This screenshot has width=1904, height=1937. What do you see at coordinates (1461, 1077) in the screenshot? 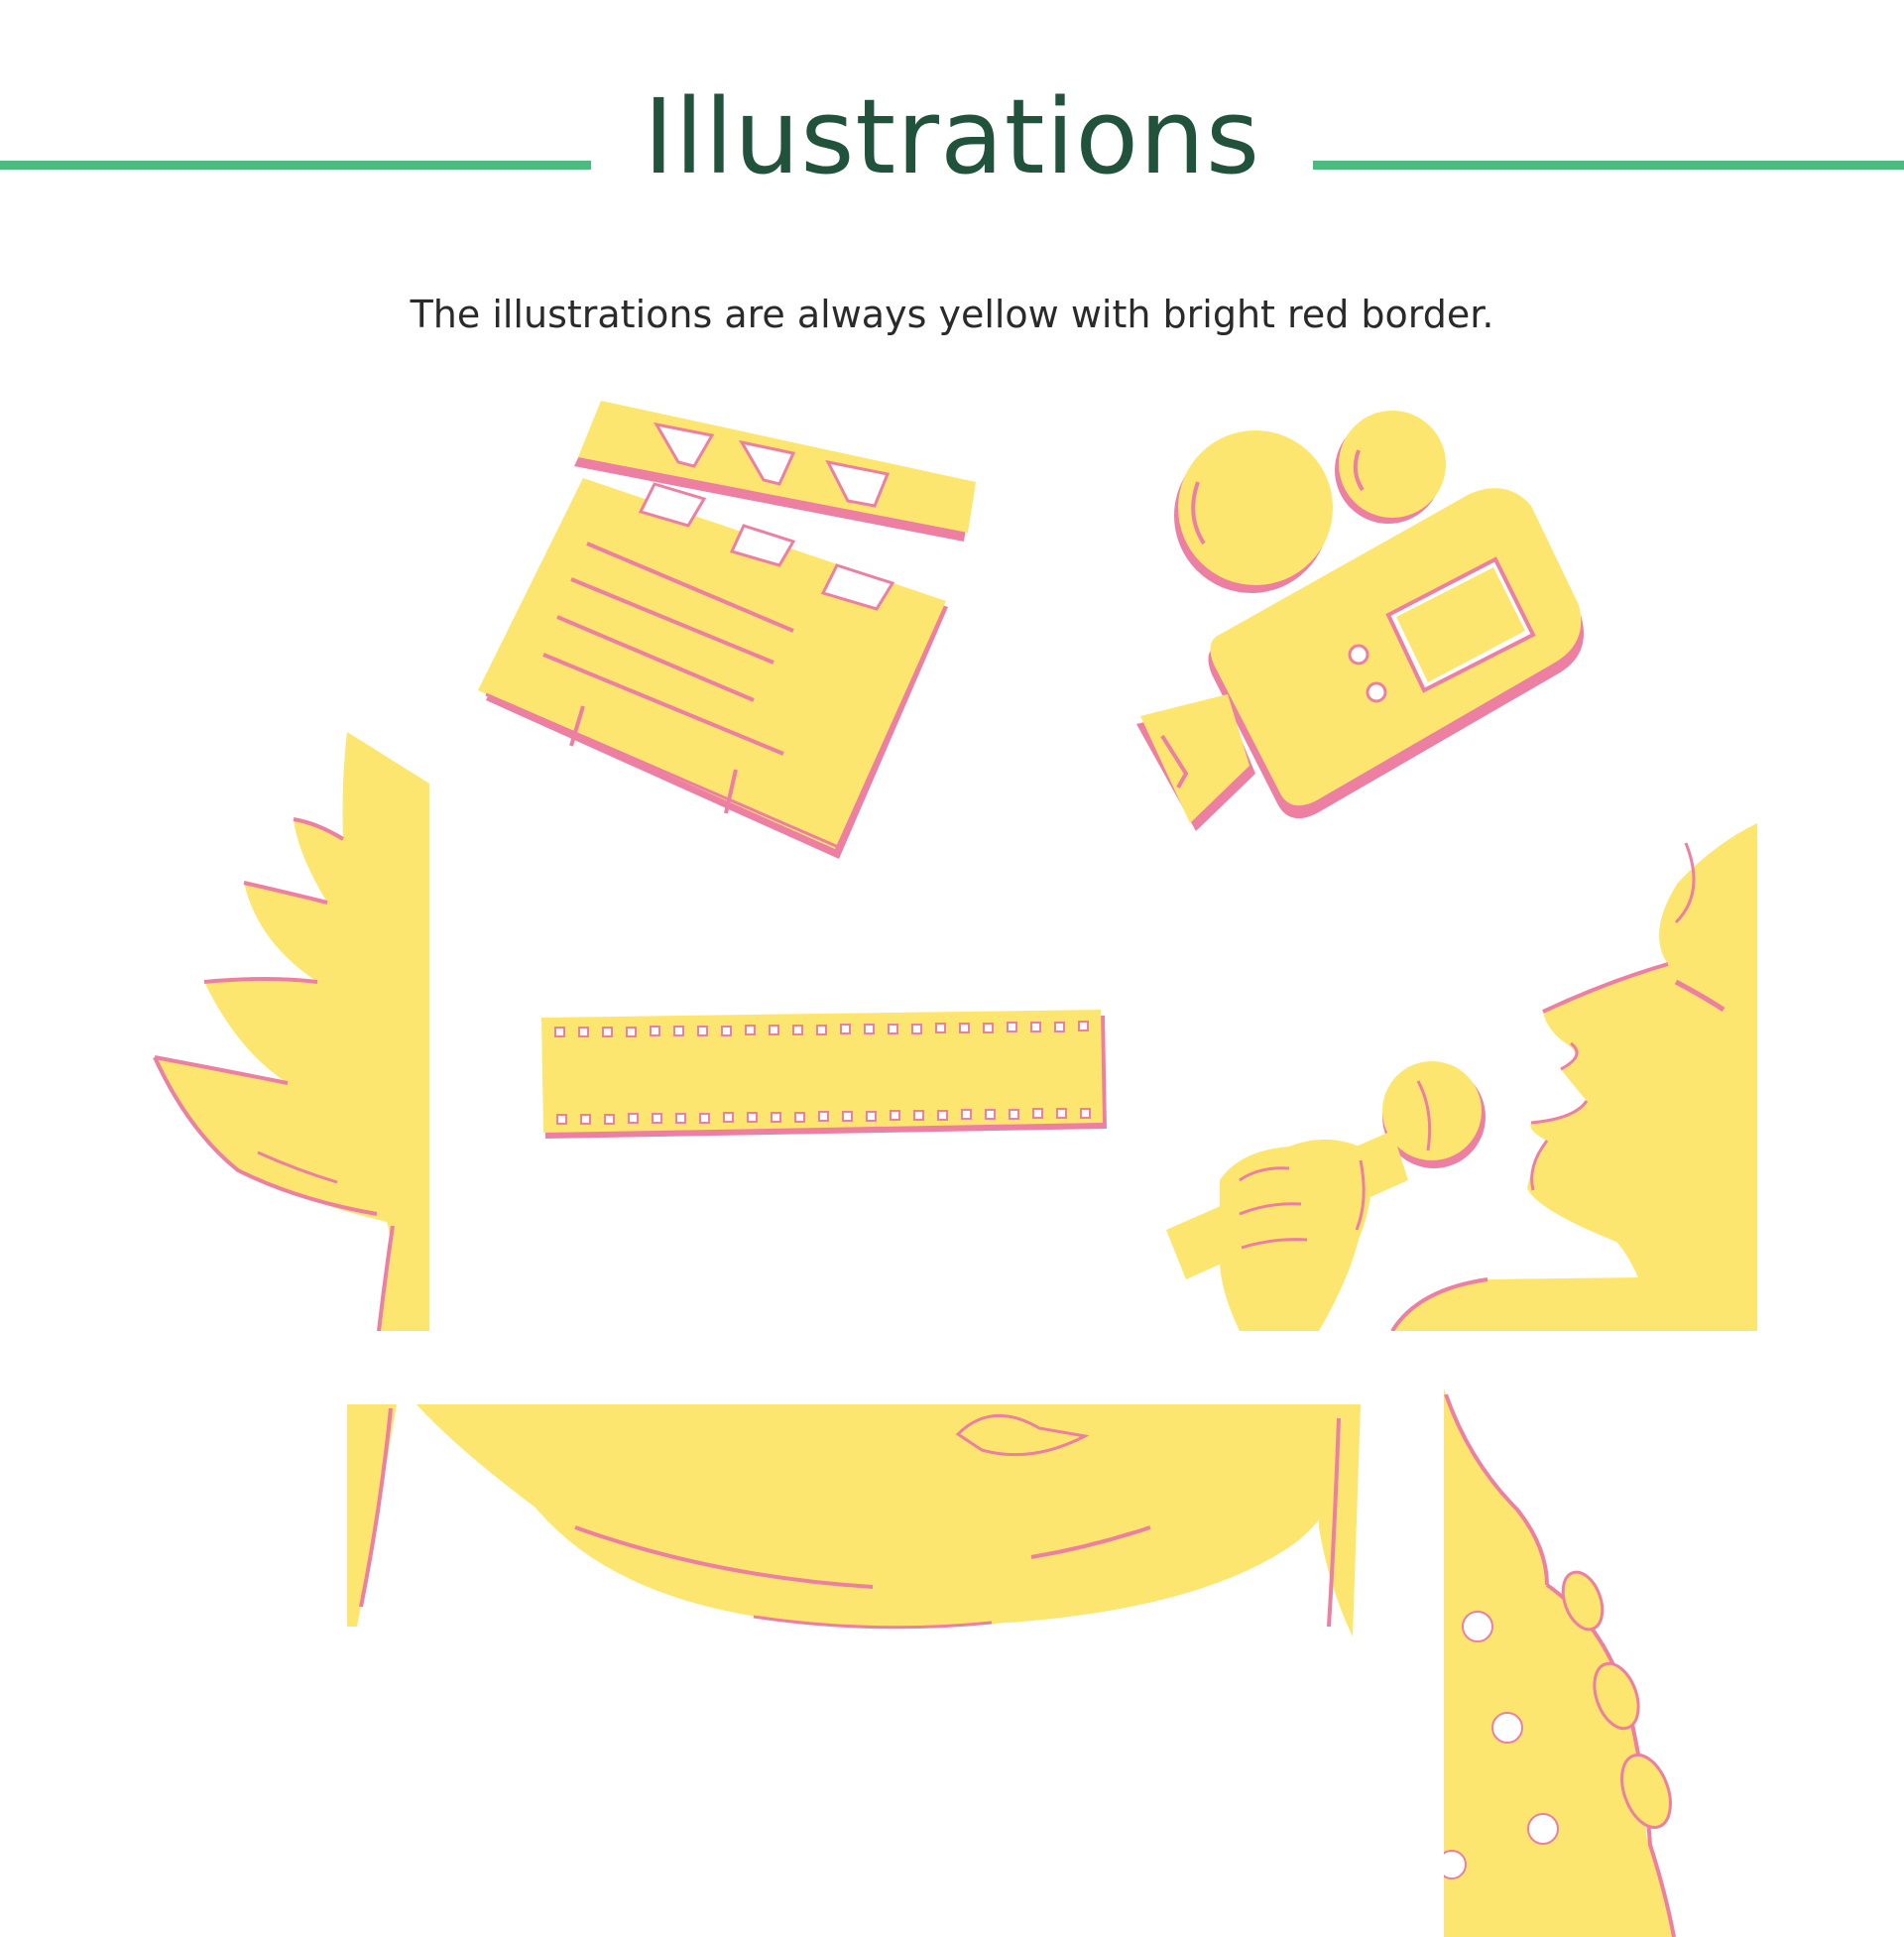
I see `singer-with-microphone-illustration` at bounding box center [1461, 1077].